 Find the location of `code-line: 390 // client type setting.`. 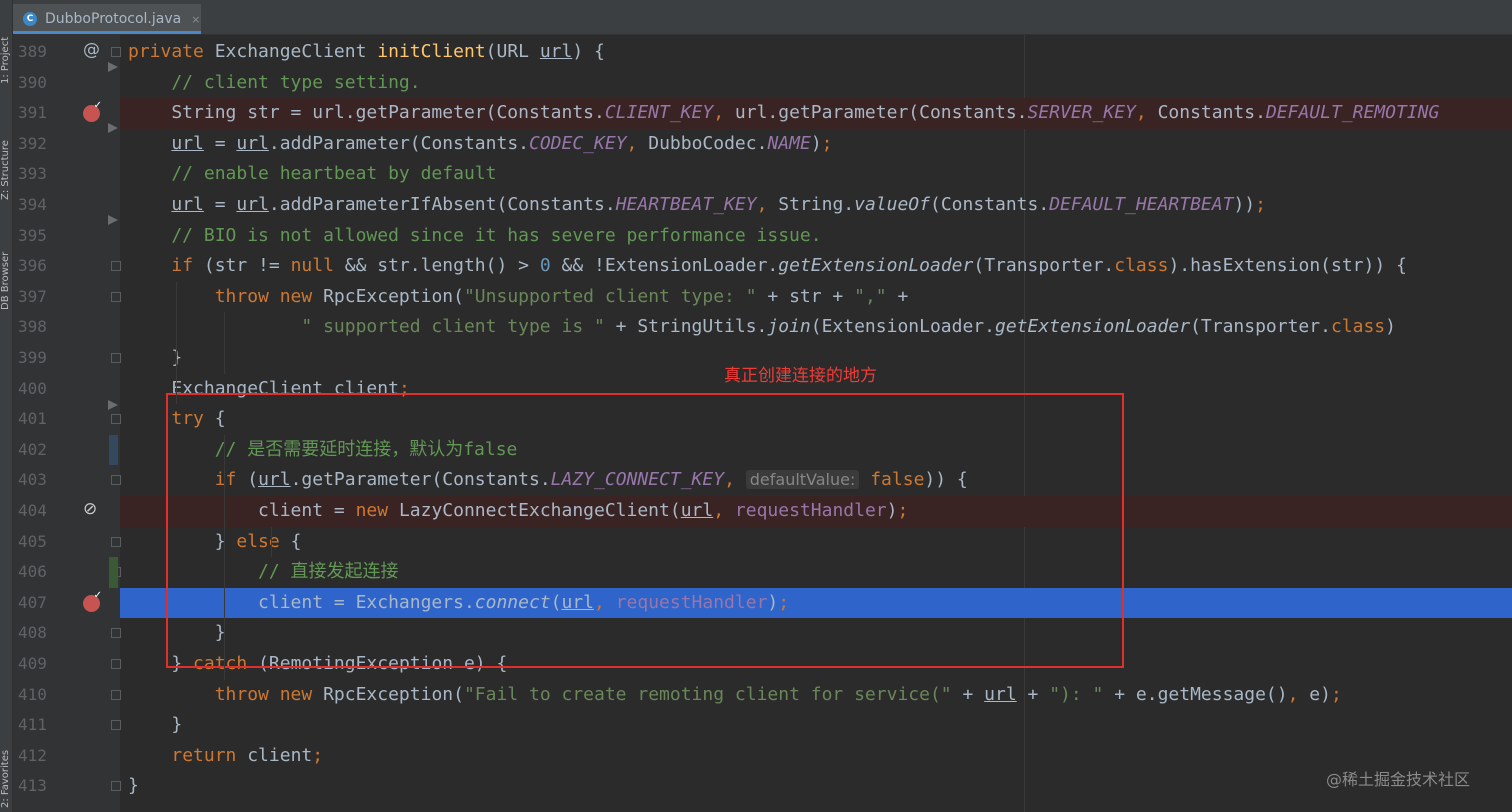

code-line: 390 // client type setting. is located at coordinates (756, 83).